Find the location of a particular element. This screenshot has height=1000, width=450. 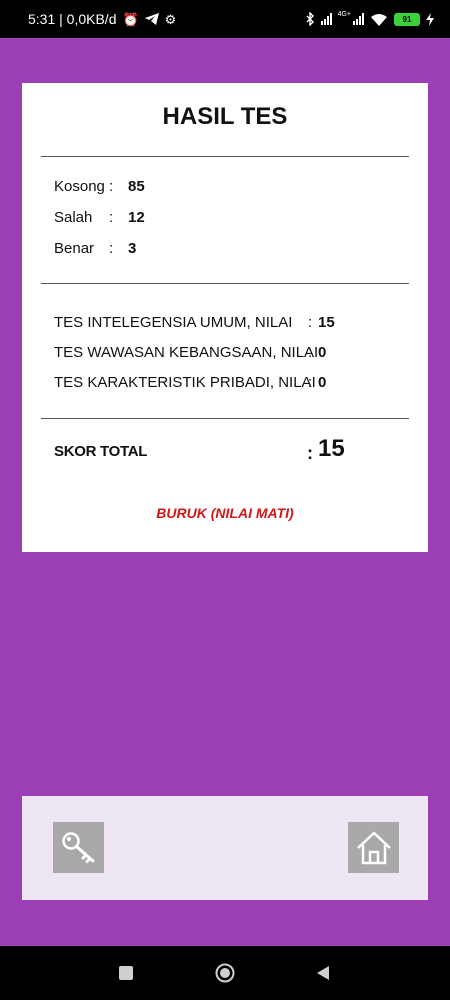

test-row-tkp: TES KARAKTERISTIK PRIBADI, NILAI : 0 is located at coordinates (209, 383).